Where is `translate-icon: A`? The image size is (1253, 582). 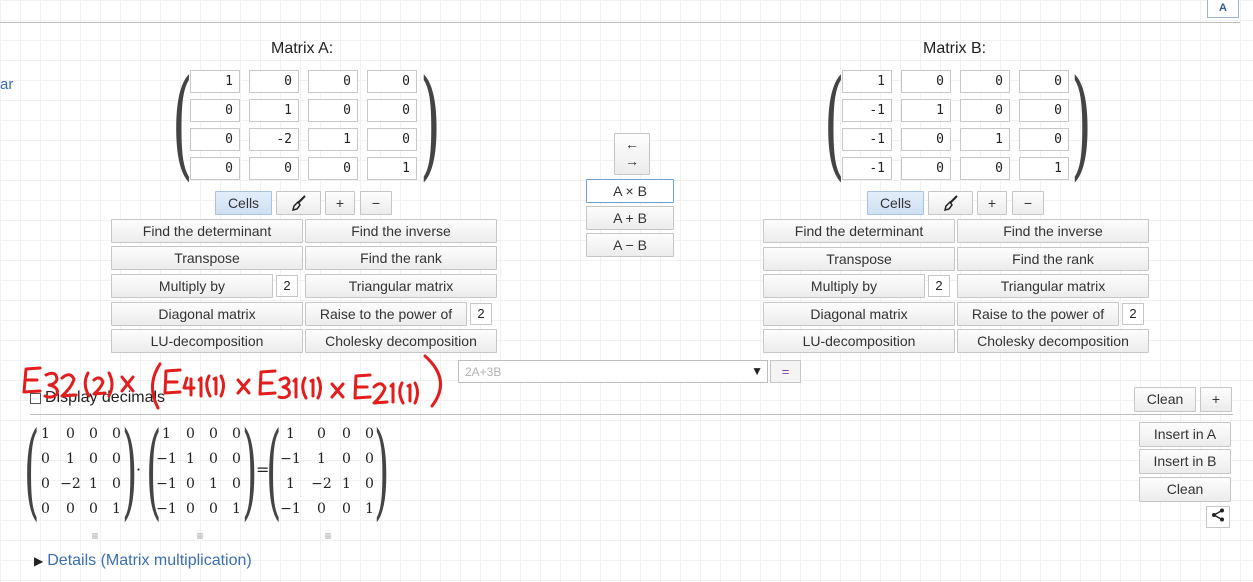
translate-icon: A is located at coordinates (1223, 9).